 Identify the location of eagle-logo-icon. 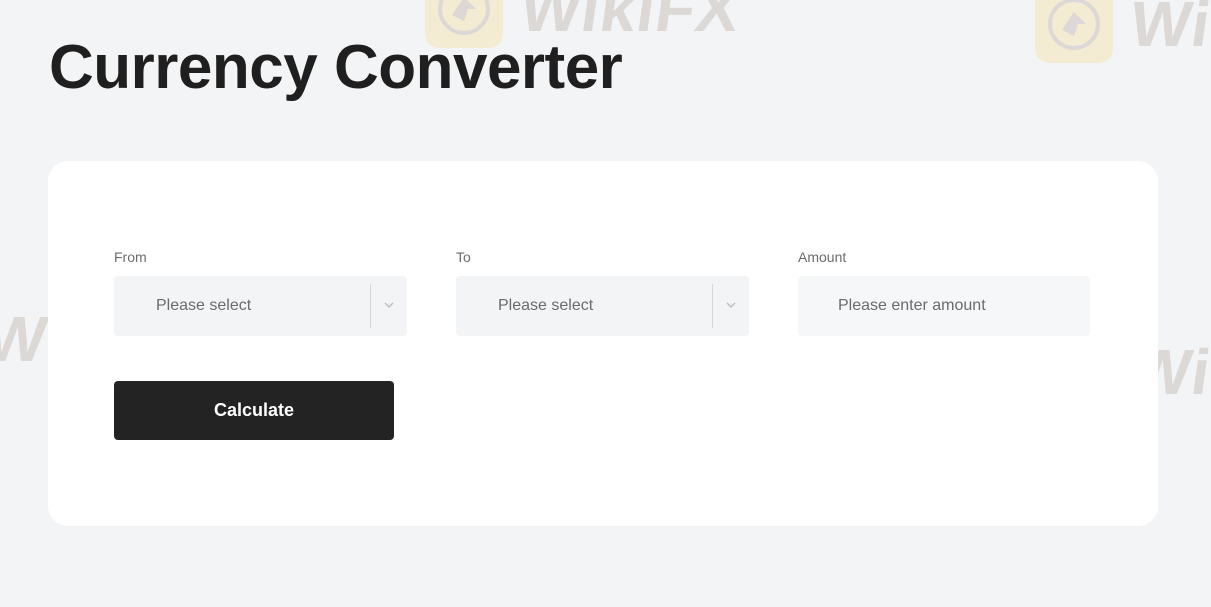
(1074, 31).